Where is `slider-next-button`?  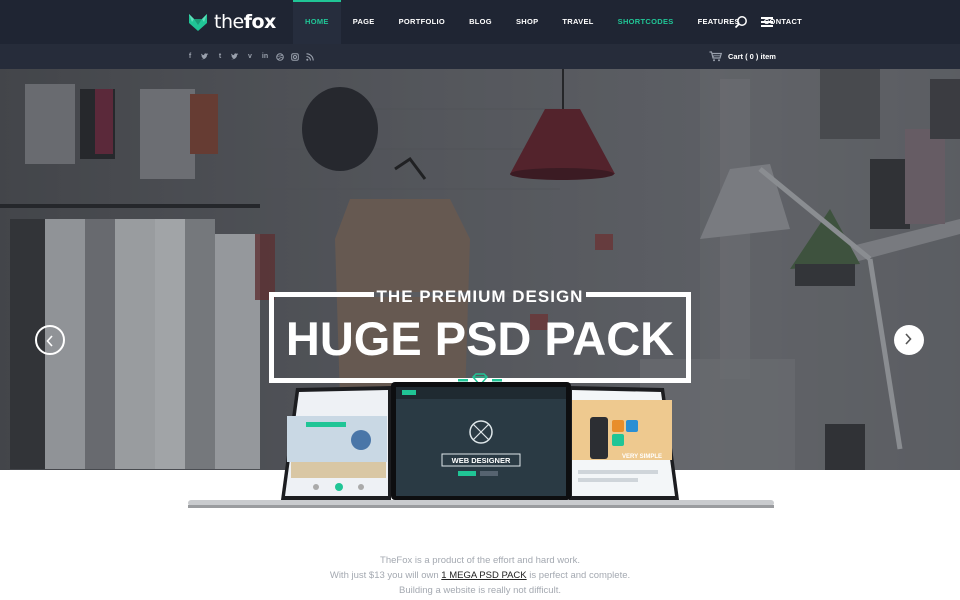
slider-next-button is located at coordinates (909, 340).